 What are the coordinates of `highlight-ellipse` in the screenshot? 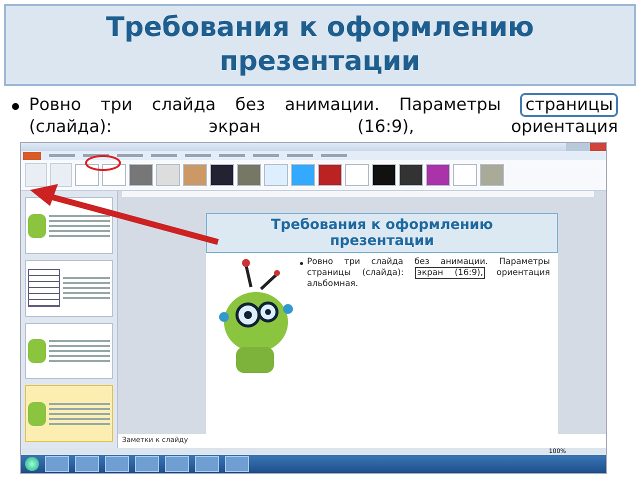 It's located at (103, 163).